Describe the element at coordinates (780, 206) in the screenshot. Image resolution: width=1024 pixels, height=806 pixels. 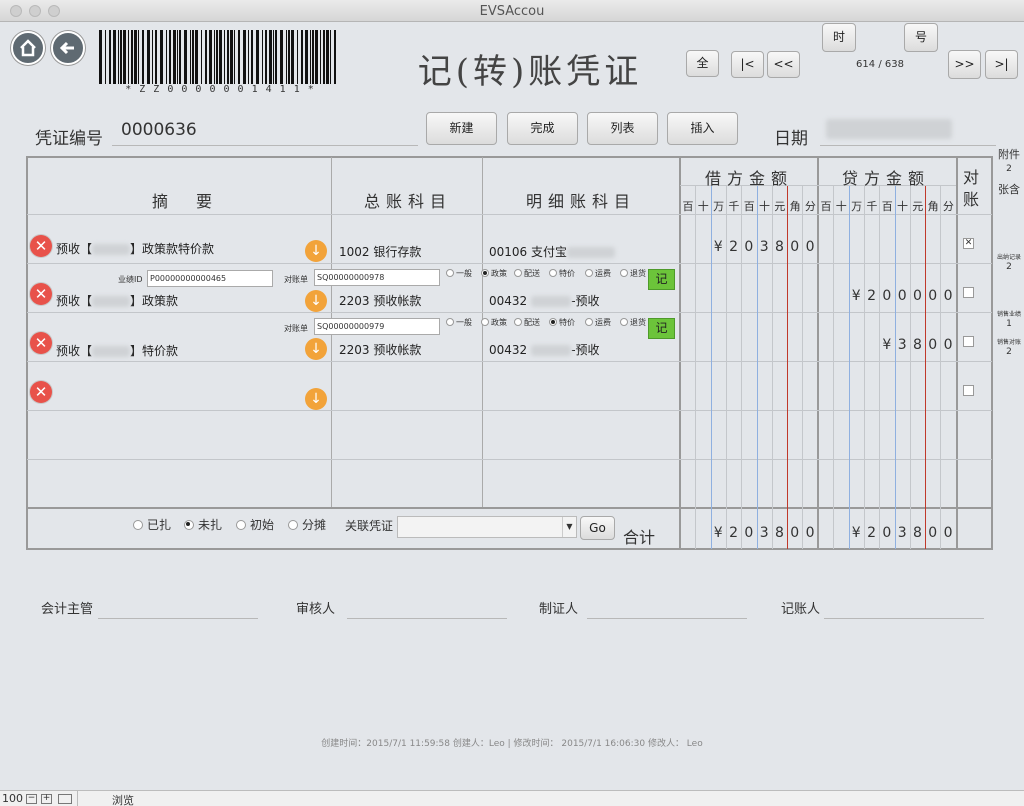
I see `debit-digit-unit: 元` at that location.